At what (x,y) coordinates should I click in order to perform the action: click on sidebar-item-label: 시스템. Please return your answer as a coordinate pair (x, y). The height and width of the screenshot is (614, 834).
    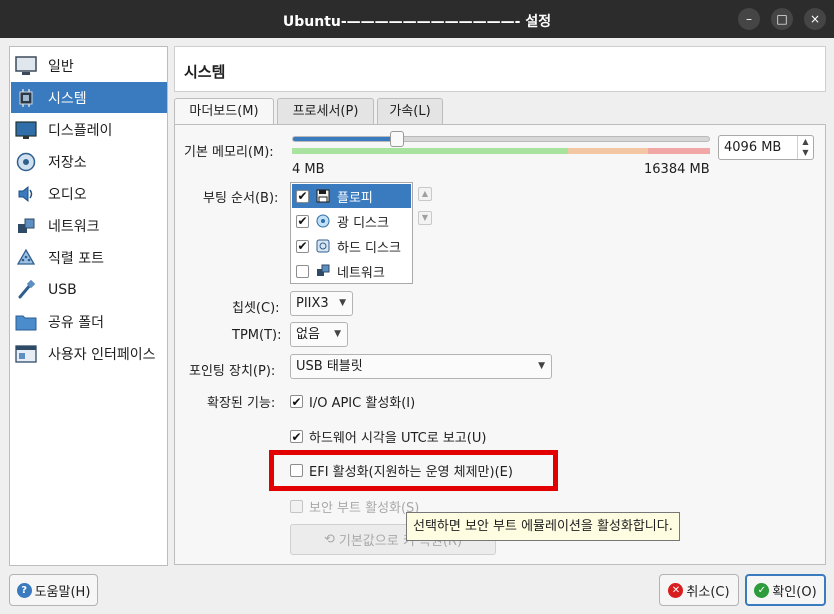
    Looking at the image, I should click on (67, 98).